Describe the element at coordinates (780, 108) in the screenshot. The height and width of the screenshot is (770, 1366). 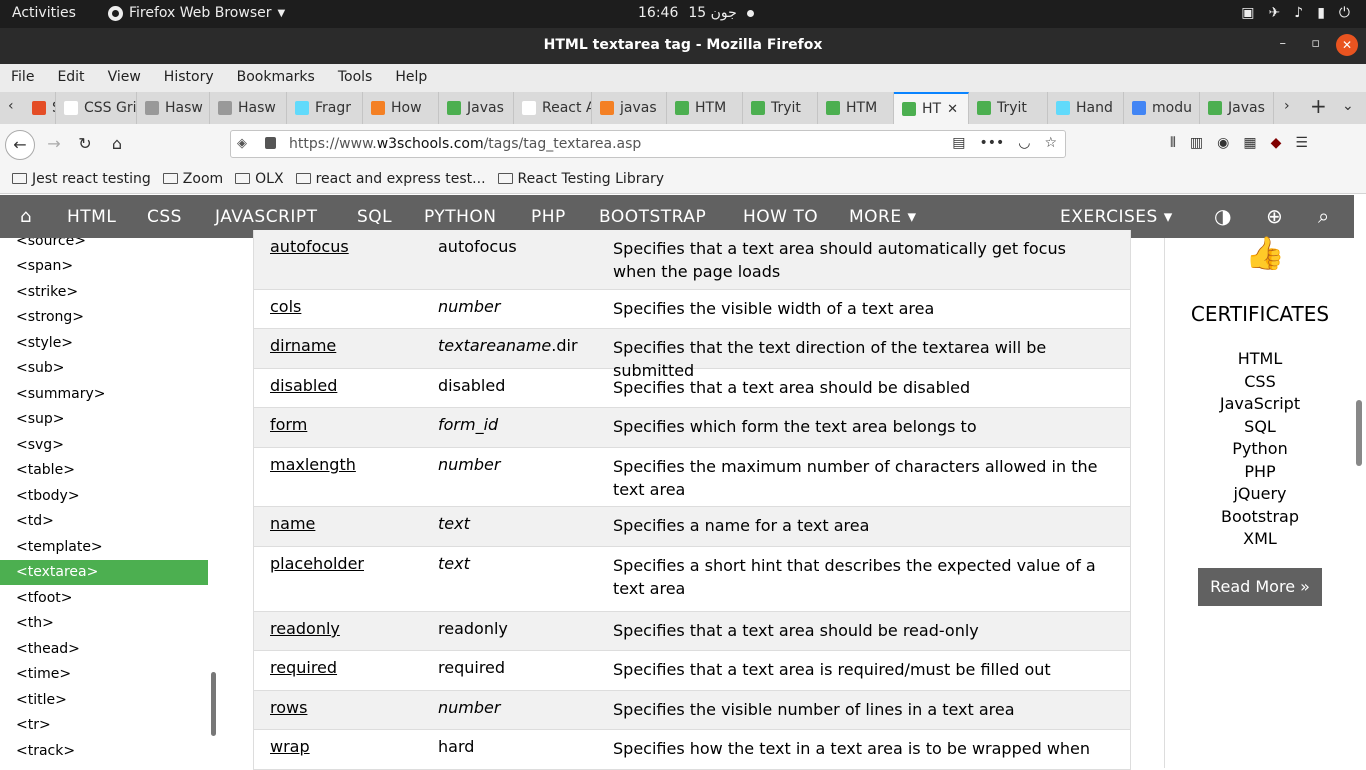
I see `tab: Tryit` at that location.